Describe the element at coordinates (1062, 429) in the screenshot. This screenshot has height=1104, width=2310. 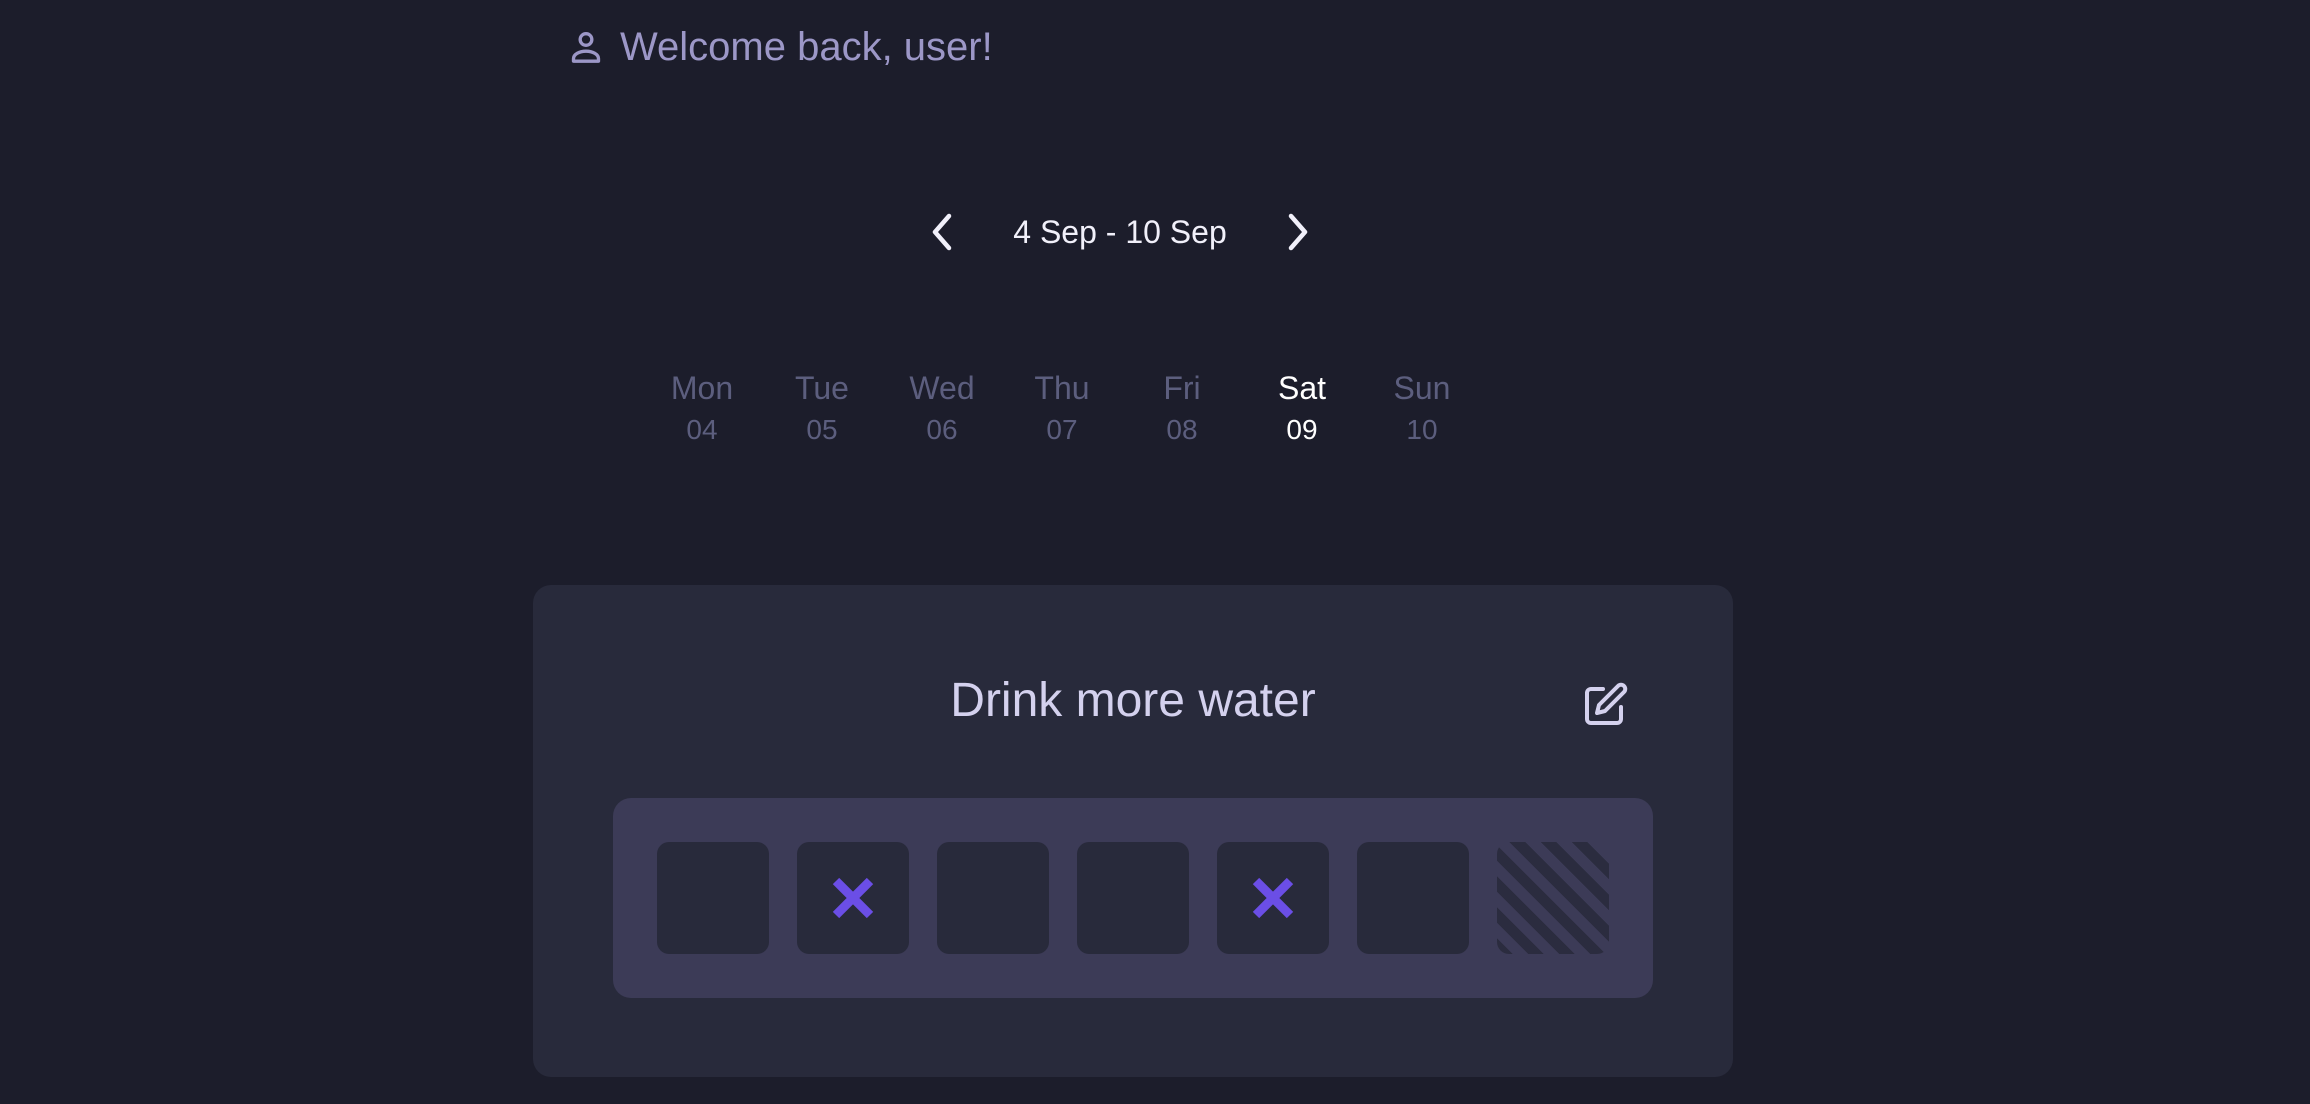
I see `day-date: 07` at that location.